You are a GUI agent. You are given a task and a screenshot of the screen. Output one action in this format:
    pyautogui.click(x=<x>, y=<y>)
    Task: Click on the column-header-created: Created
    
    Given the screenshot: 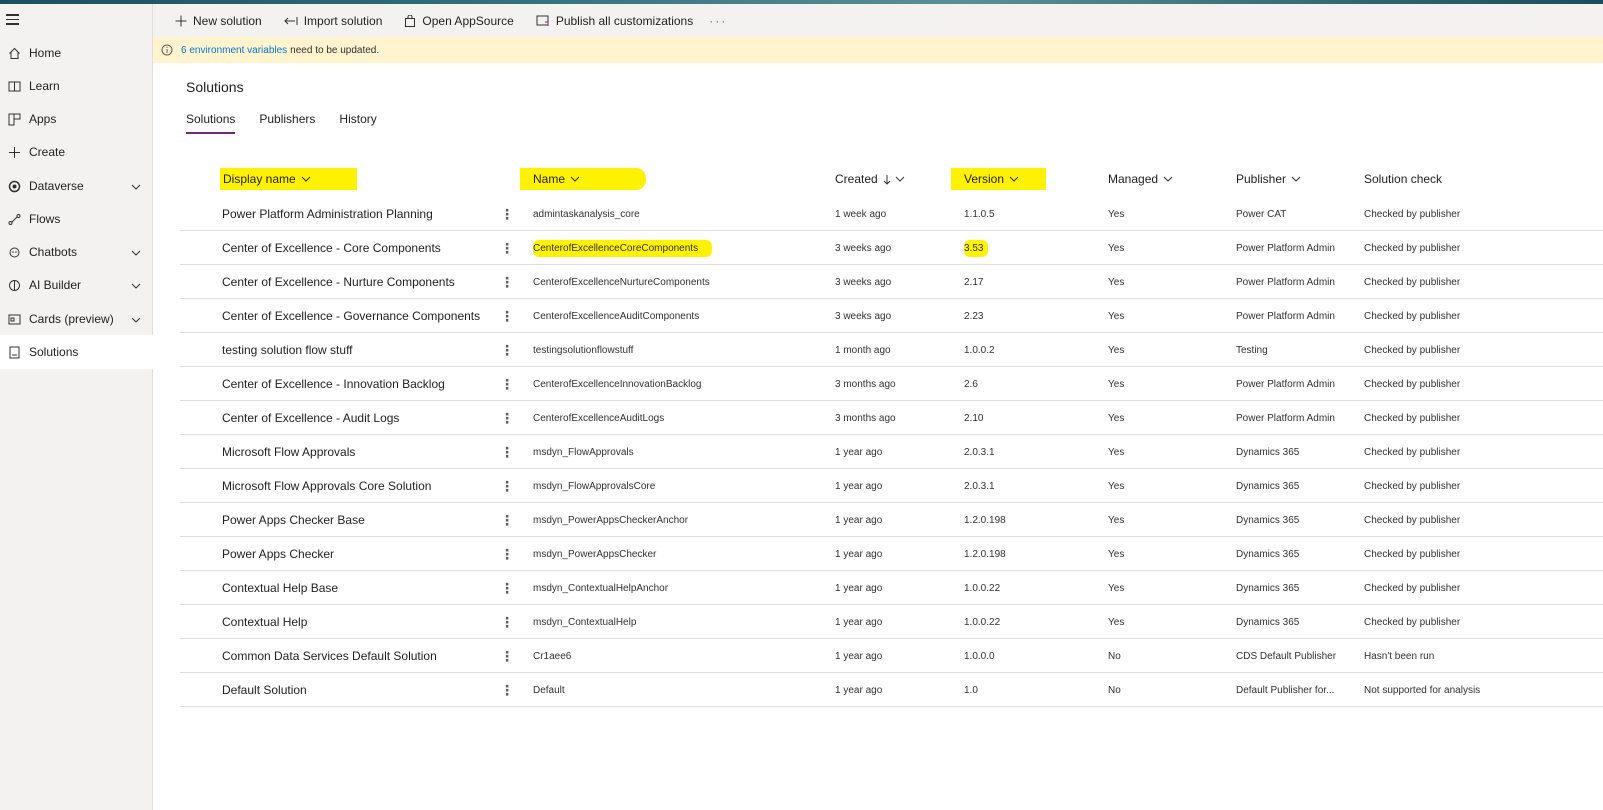 What is the action you would take?
    pyautogui.click(x=870, y=179)
    